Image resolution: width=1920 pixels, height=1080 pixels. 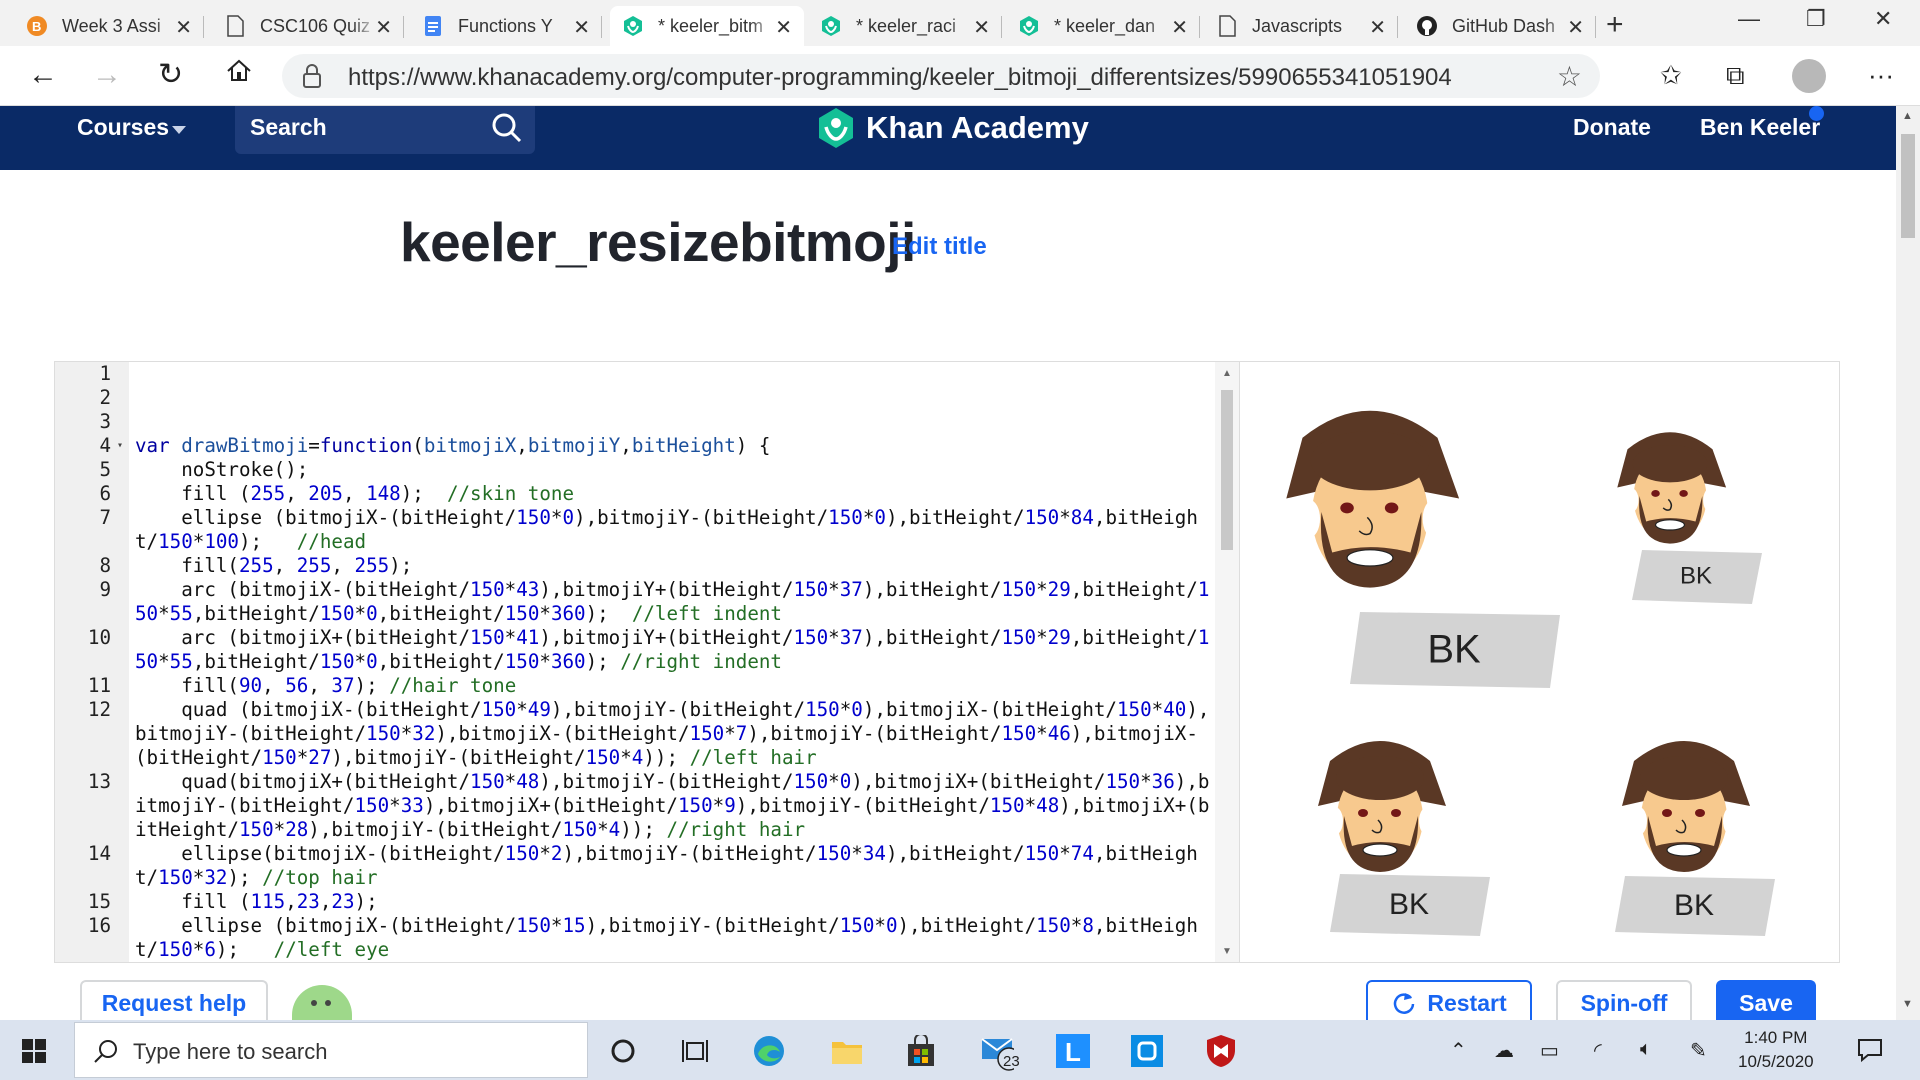 What do you see at coordinates (1881, 75) in the screenshot?
I see `more-options-icon: ···` at bounding box center [1881, 75].